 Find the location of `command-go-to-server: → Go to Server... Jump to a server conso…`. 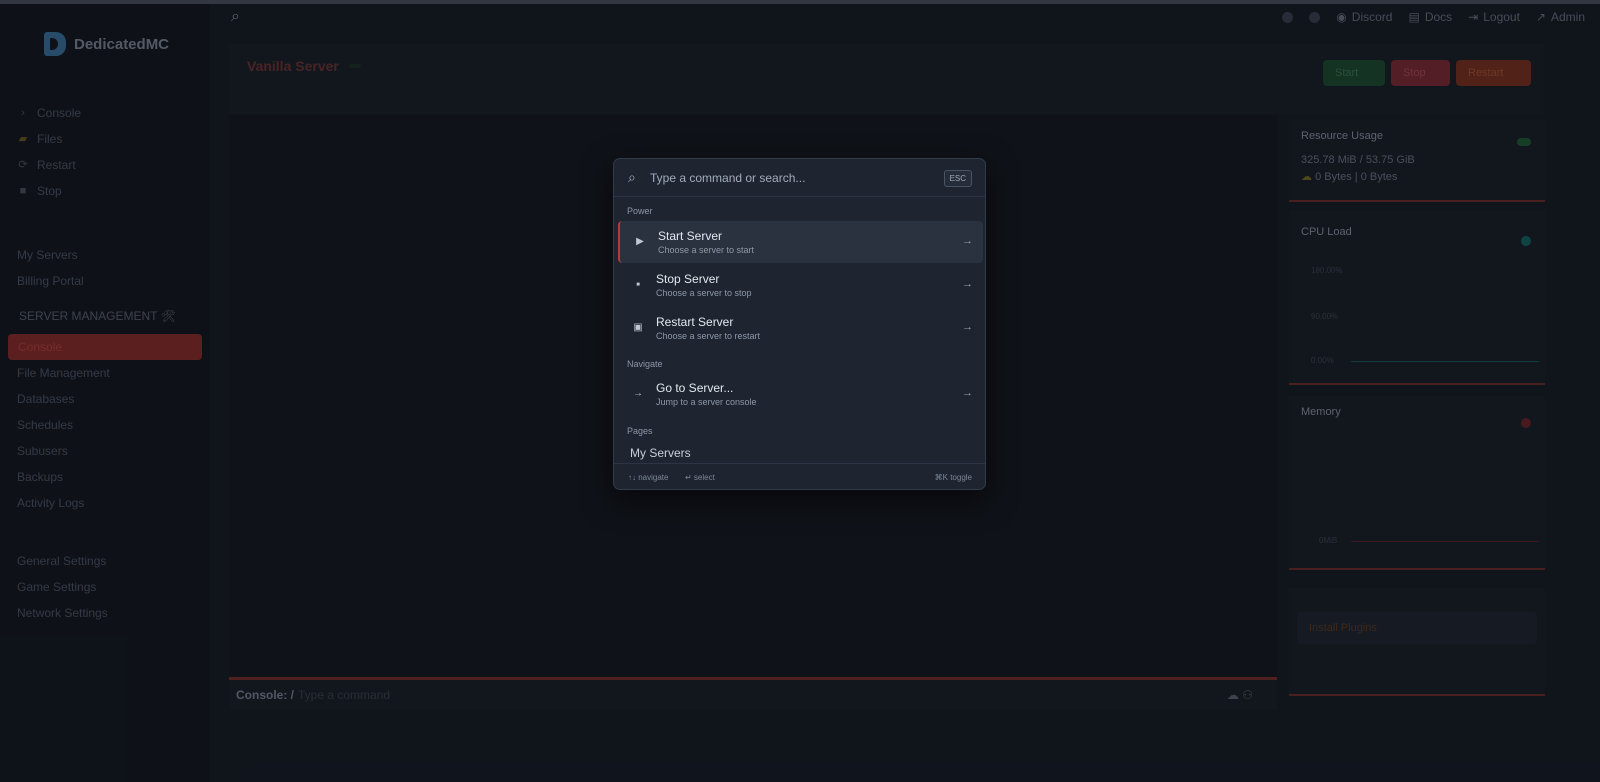

command-go-to-server: → Go to Server... Jump to a server conso… is located at coordinates (800, 394).